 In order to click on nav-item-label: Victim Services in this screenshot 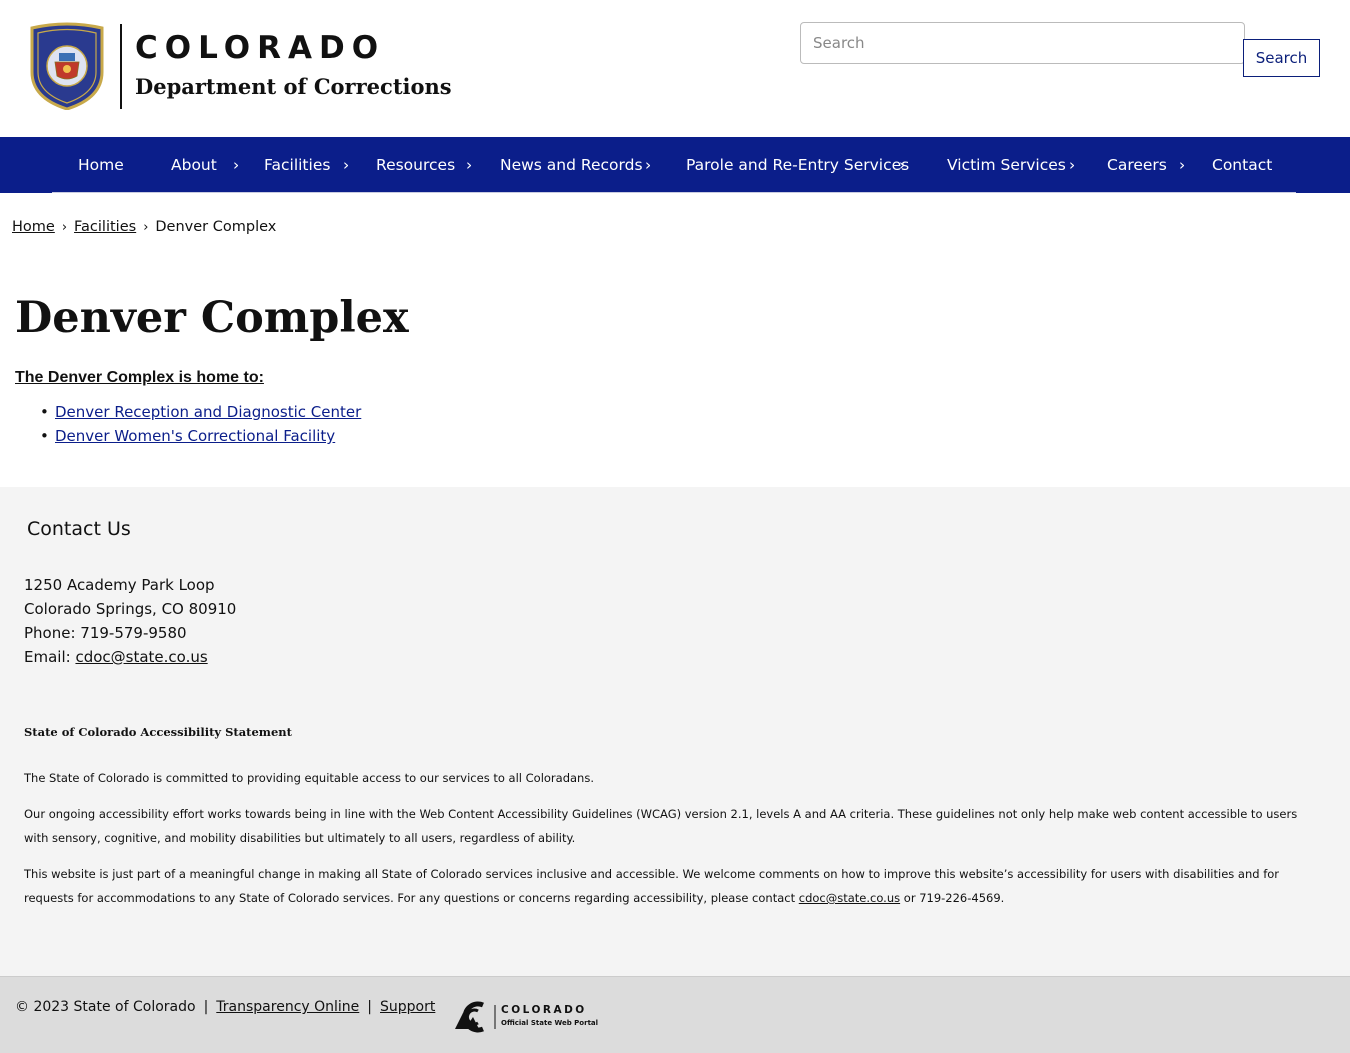, I will do `click(1006, 165)`.